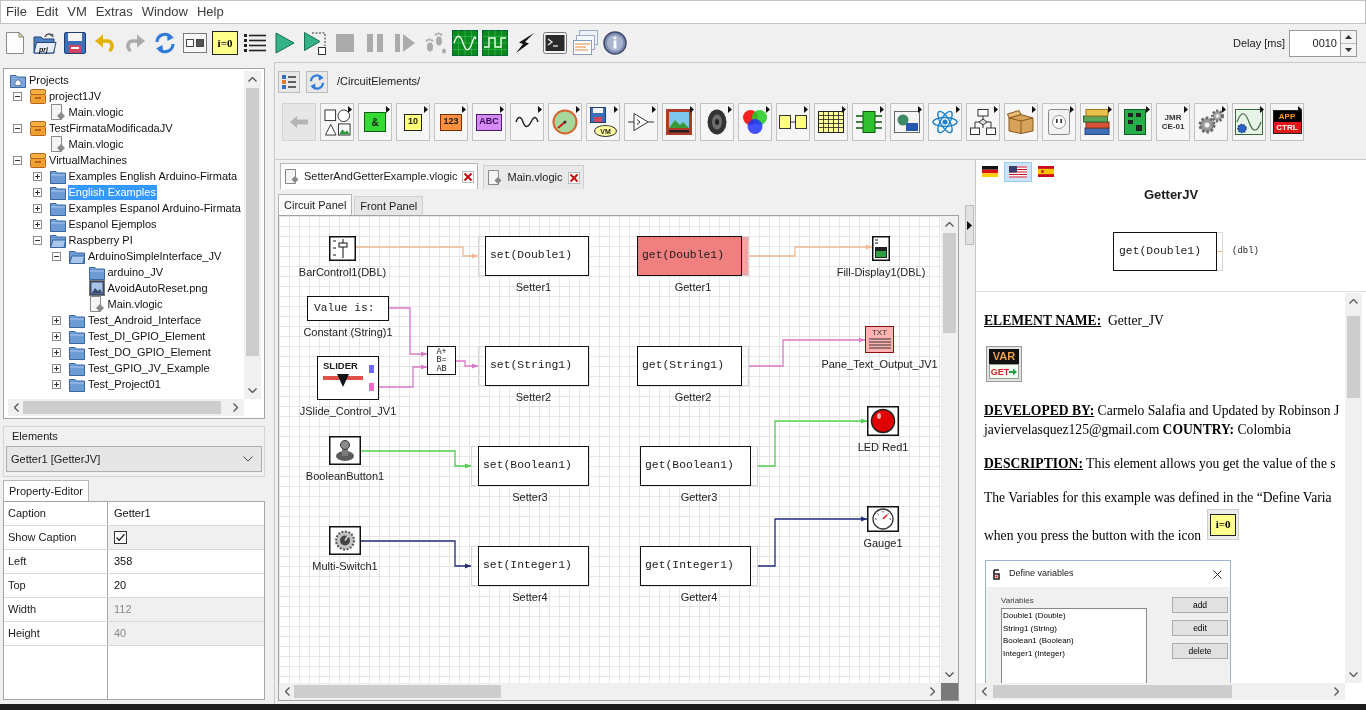 Image resolution: width=1366 pixels, height=710 pixels. I want to click on menu-item: VM, so click(77, 12).